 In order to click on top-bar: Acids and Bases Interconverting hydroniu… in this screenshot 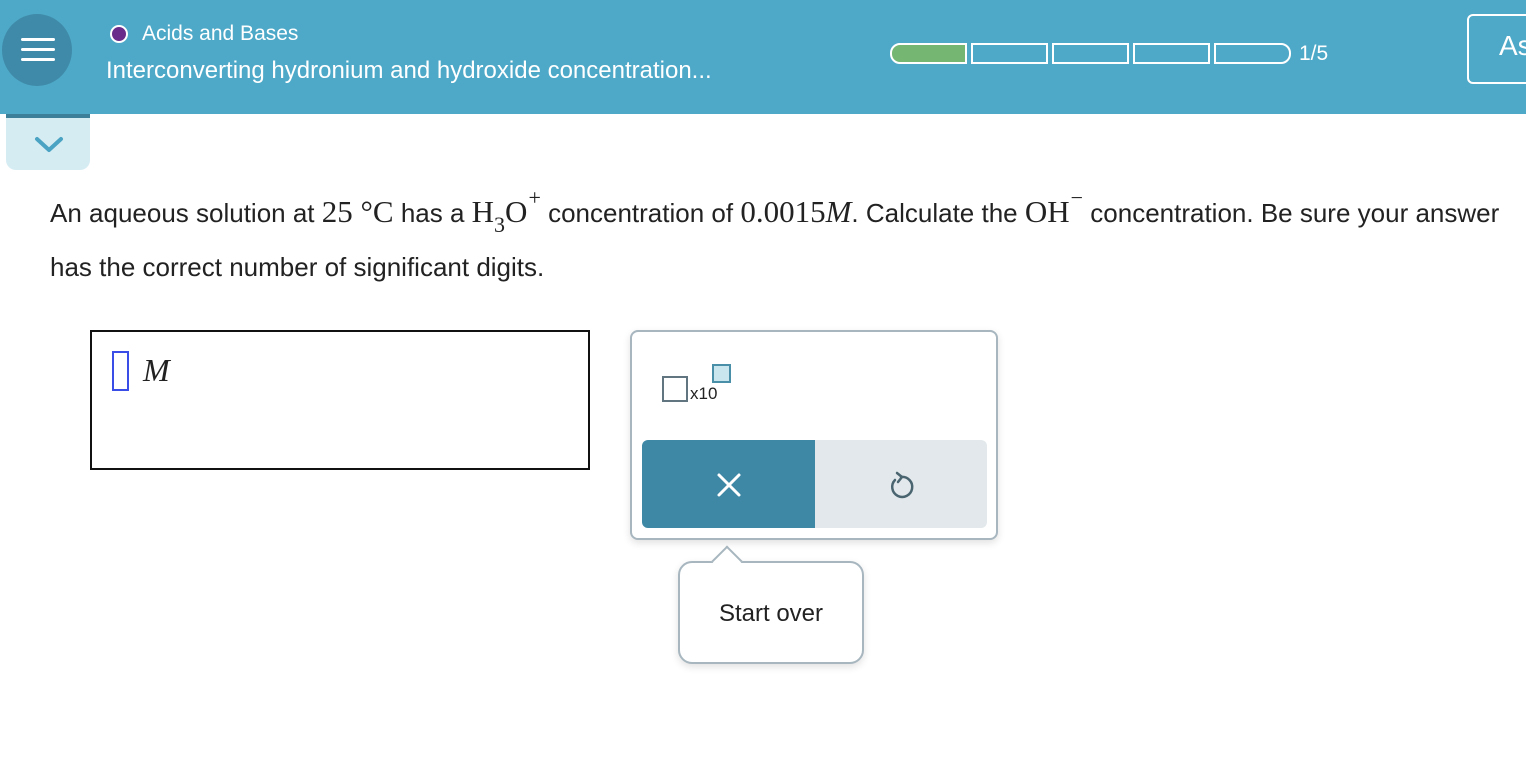, I will do `click(763, 57)`.